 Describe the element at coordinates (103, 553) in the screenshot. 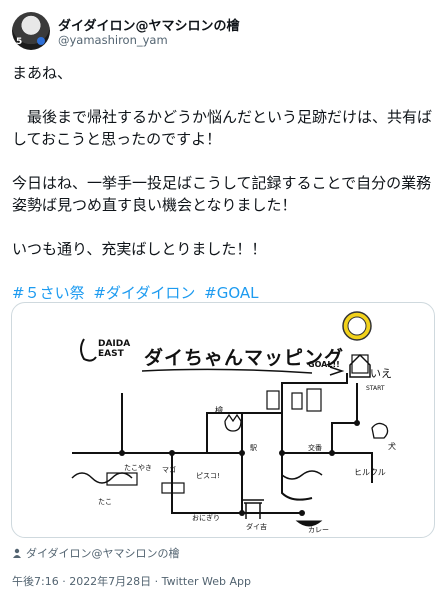

I see `credit-text: ダイダイロン@ヤマシロンの檜` at that location.